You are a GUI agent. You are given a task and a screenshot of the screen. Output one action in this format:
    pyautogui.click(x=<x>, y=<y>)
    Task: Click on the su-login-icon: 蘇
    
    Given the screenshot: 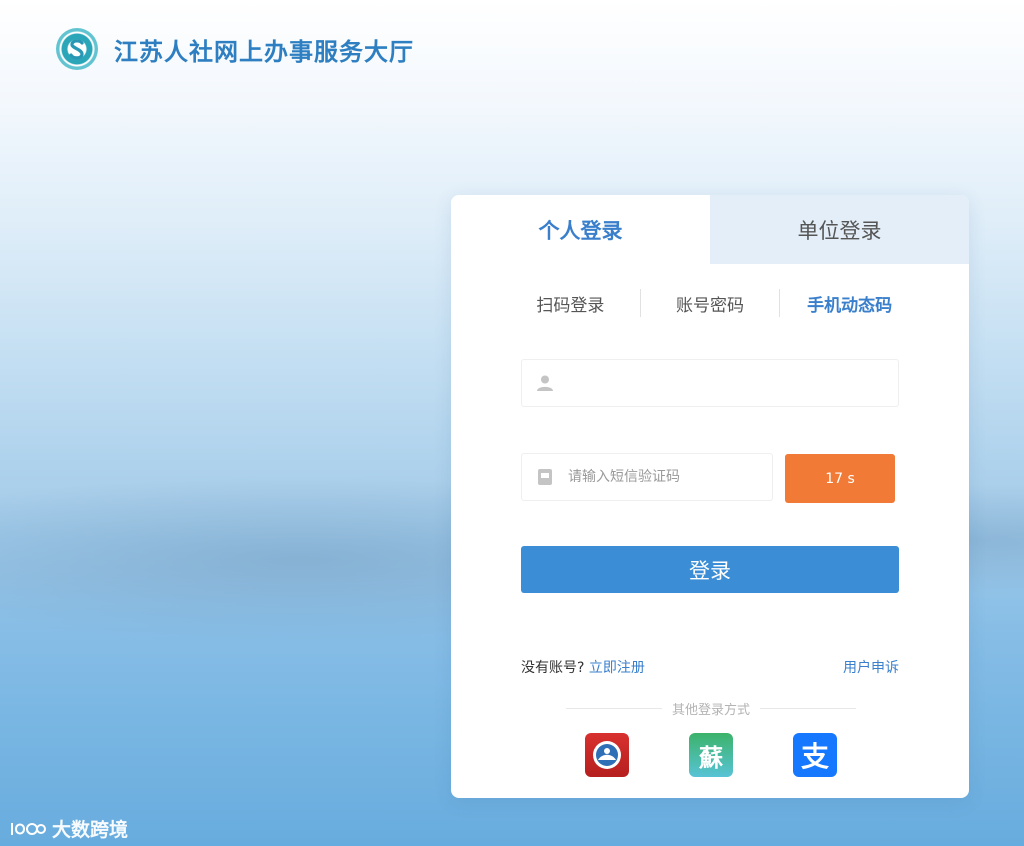 What is the action you would take?
    pyautogui.click(x=711, y=755)
    